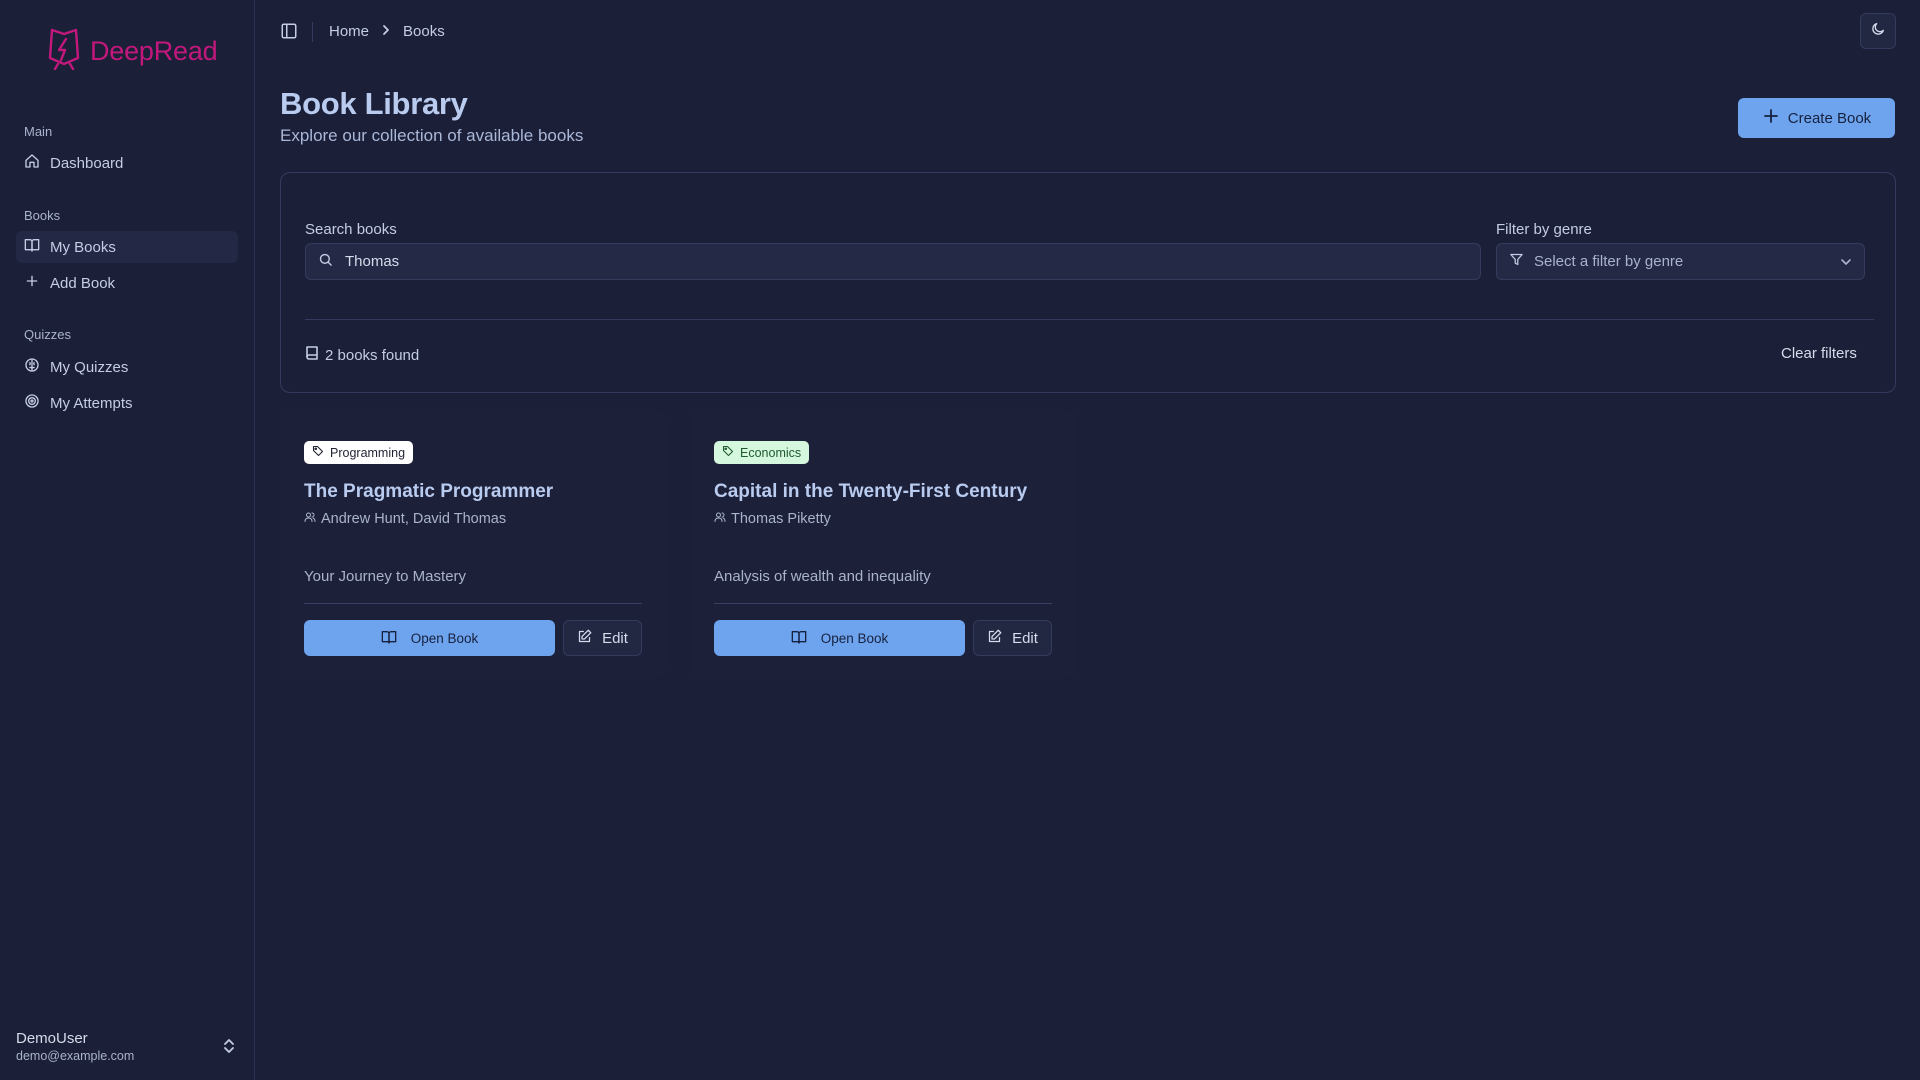 This screenshot has width=1920, height=1080. What do you see at coordinates (229, 1048) in the screenshot?
I see `chevrons-up-down-icon` at bounding box center [229, 1048].